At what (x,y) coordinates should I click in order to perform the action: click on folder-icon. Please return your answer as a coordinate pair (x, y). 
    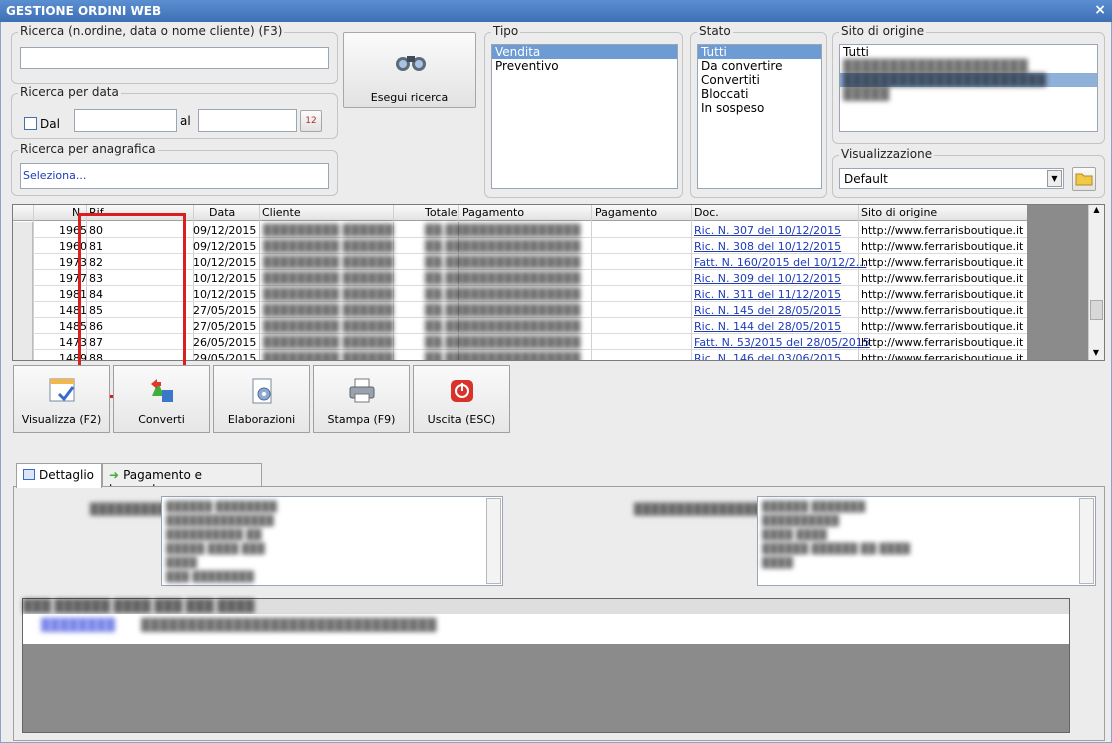
    Looking at the image, I should click on (1084, 179).